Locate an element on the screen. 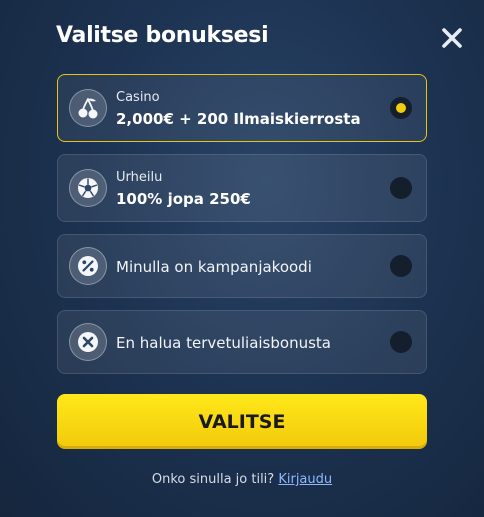 The height and width of the screenshot is (517, 484). login-prompt: Onko sinulla jo tili? Kirjaudu is located at coordinates (242, 479).